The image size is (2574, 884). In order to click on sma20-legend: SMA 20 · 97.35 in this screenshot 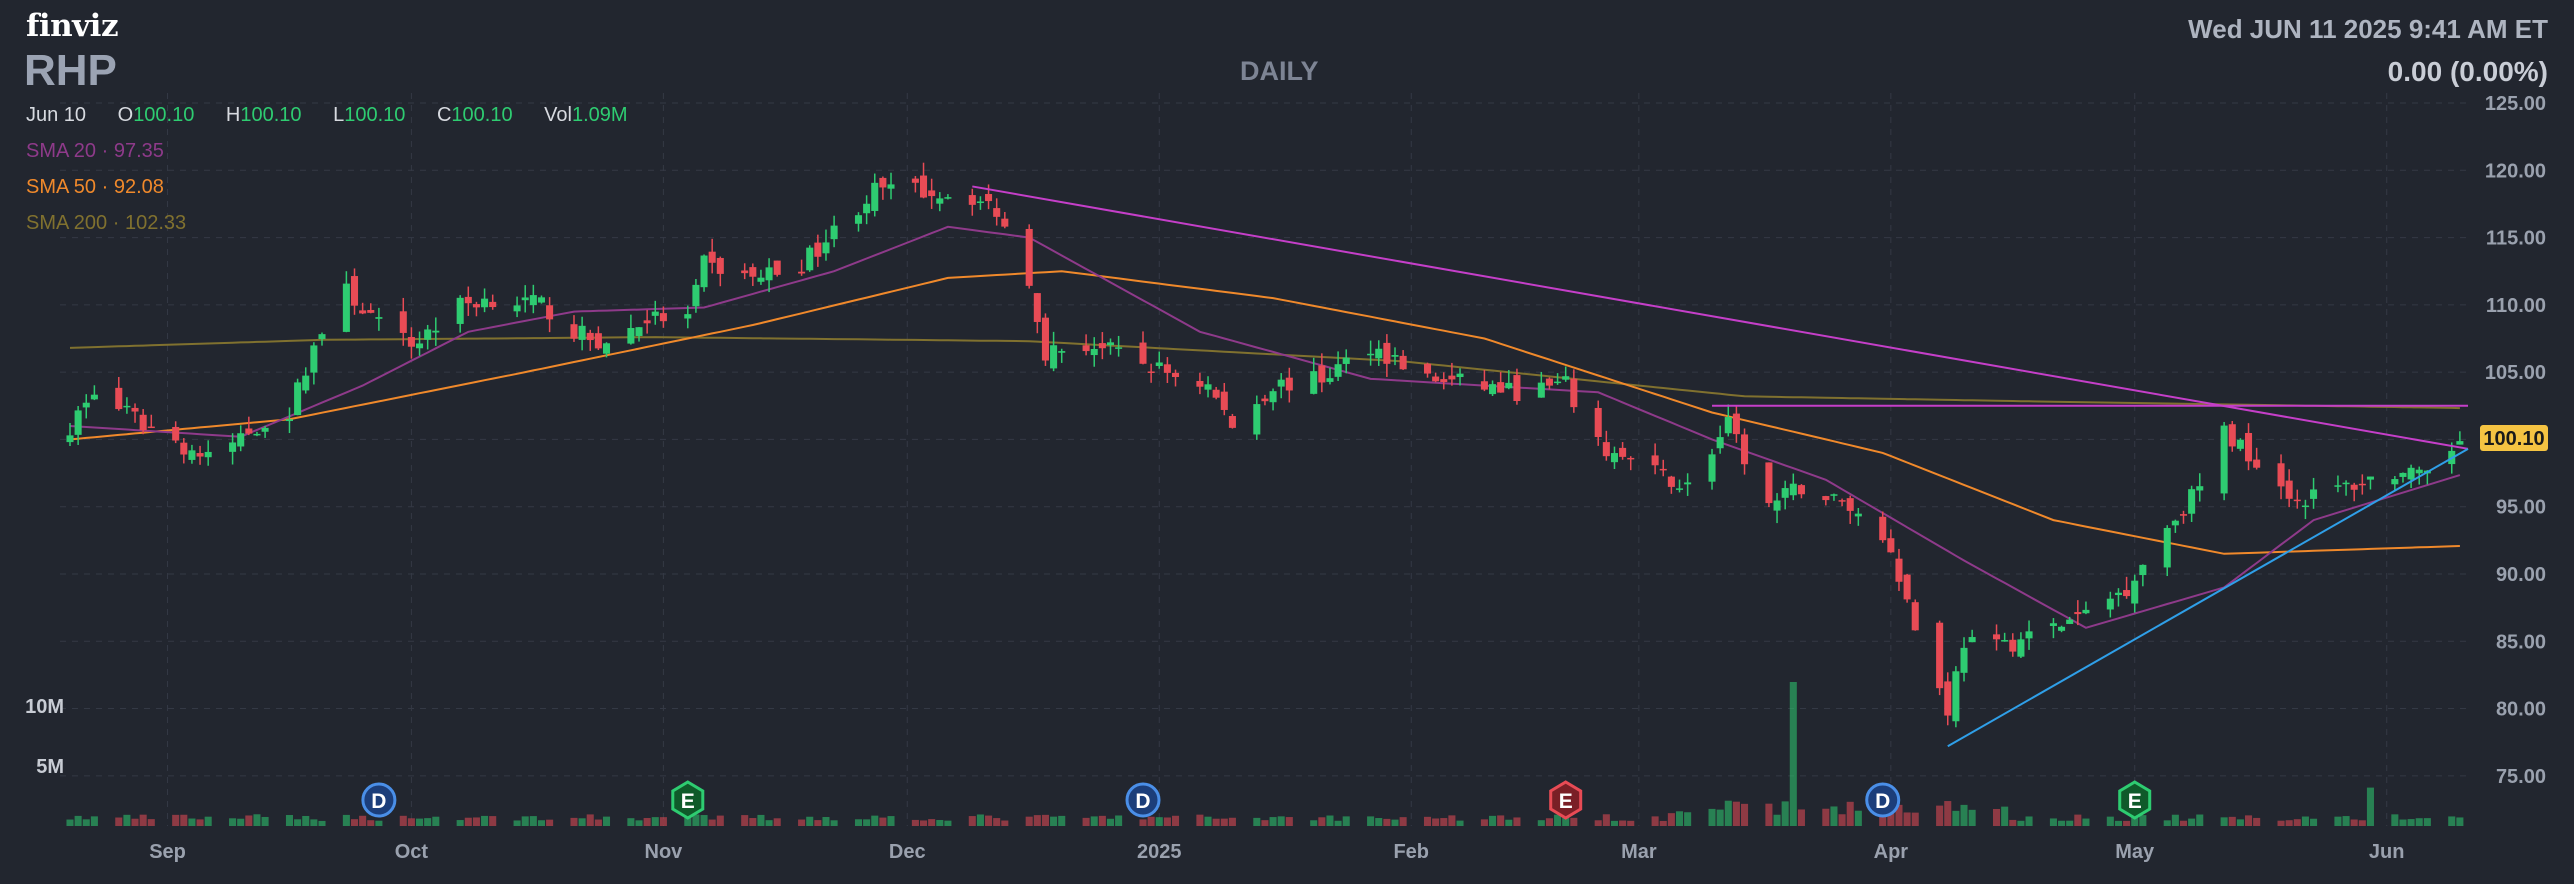, I will do `click(95, 151)`.